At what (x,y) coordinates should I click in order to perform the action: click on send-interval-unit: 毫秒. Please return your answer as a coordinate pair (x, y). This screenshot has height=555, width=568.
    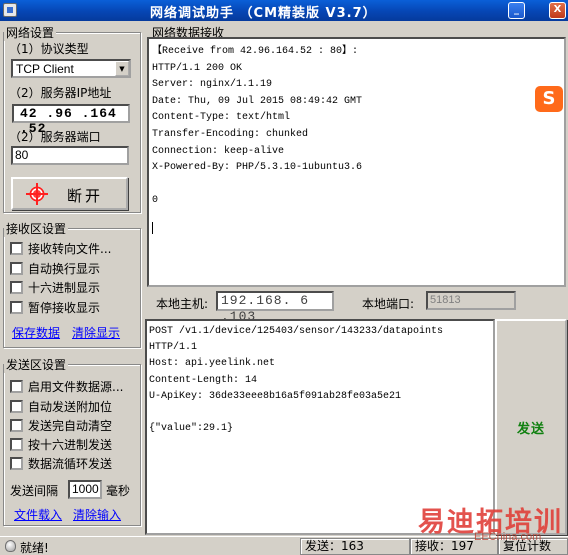
    Looking at the image, I should click on (118, 491).